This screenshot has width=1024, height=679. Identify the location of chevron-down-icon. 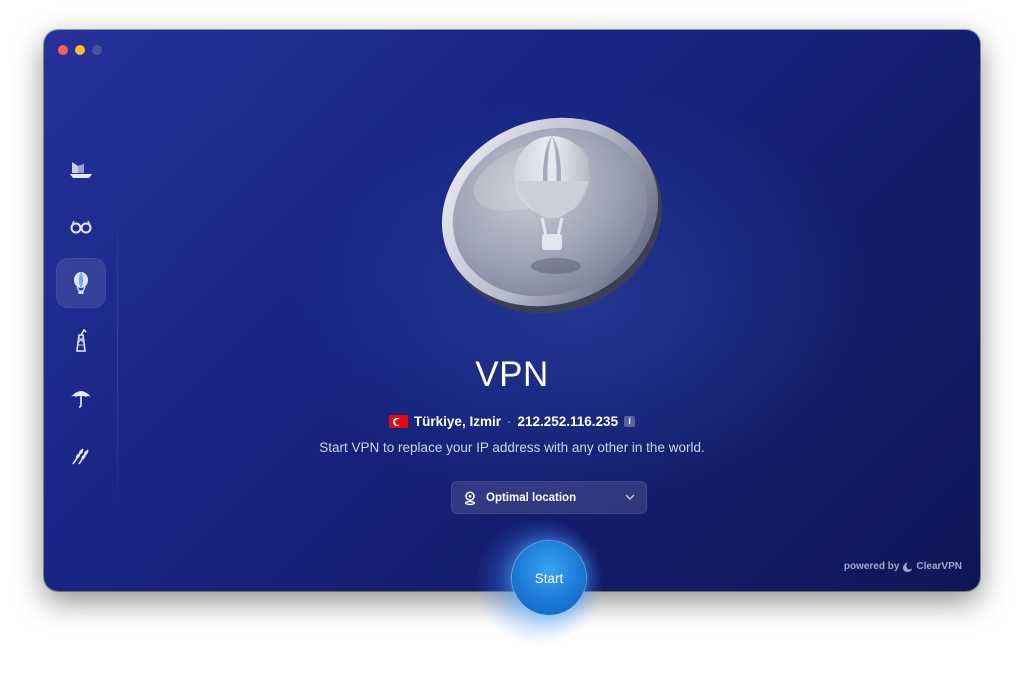
(630, 497).